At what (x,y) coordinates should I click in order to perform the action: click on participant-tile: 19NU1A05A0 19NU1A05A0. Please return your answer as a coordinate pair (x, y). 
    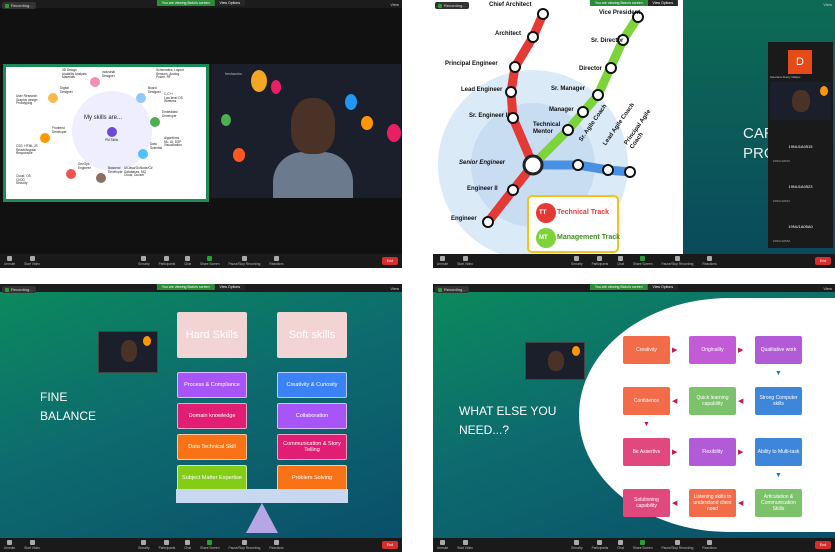
    Looking at the image, I should click on (800, 226).